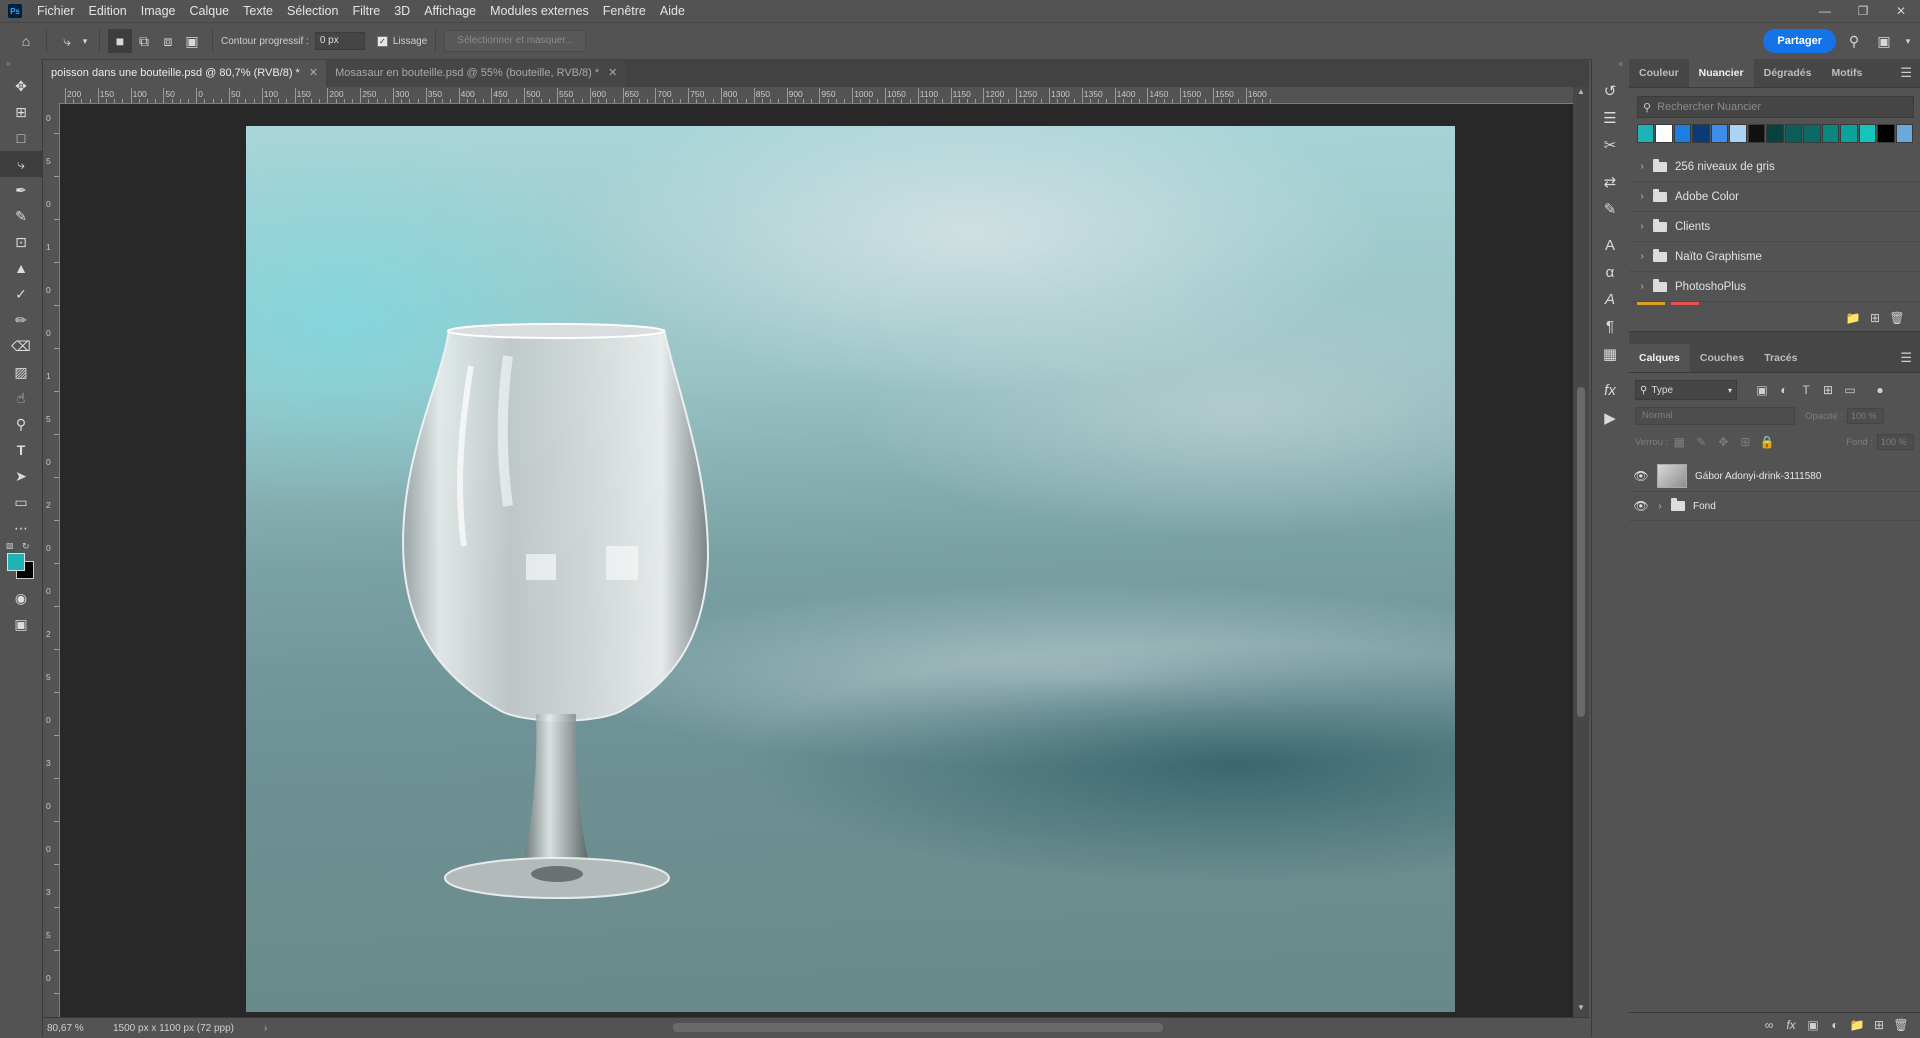 This screenshot has width=1920, height=1038. I want to click on blend-mode-select: Normal, so click(1715, 416).